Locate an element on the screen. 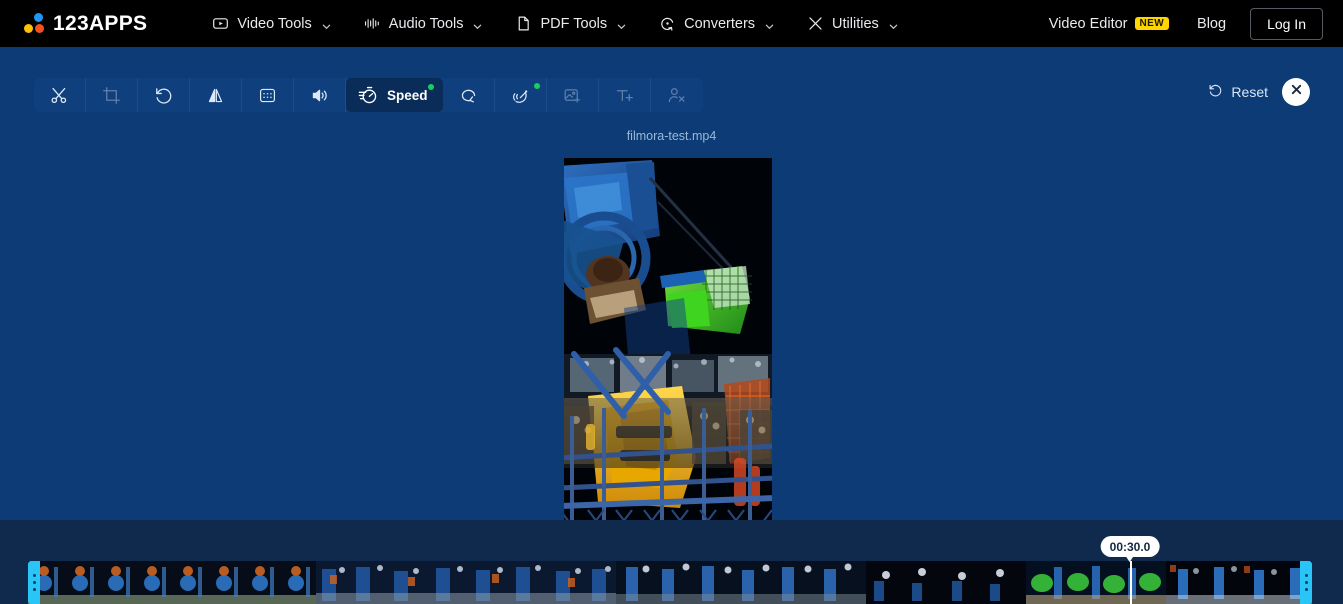 The width and height of the screenshot is (1343, 604). nav-item-utilities: Utilities is located at coordinates (852, 23).